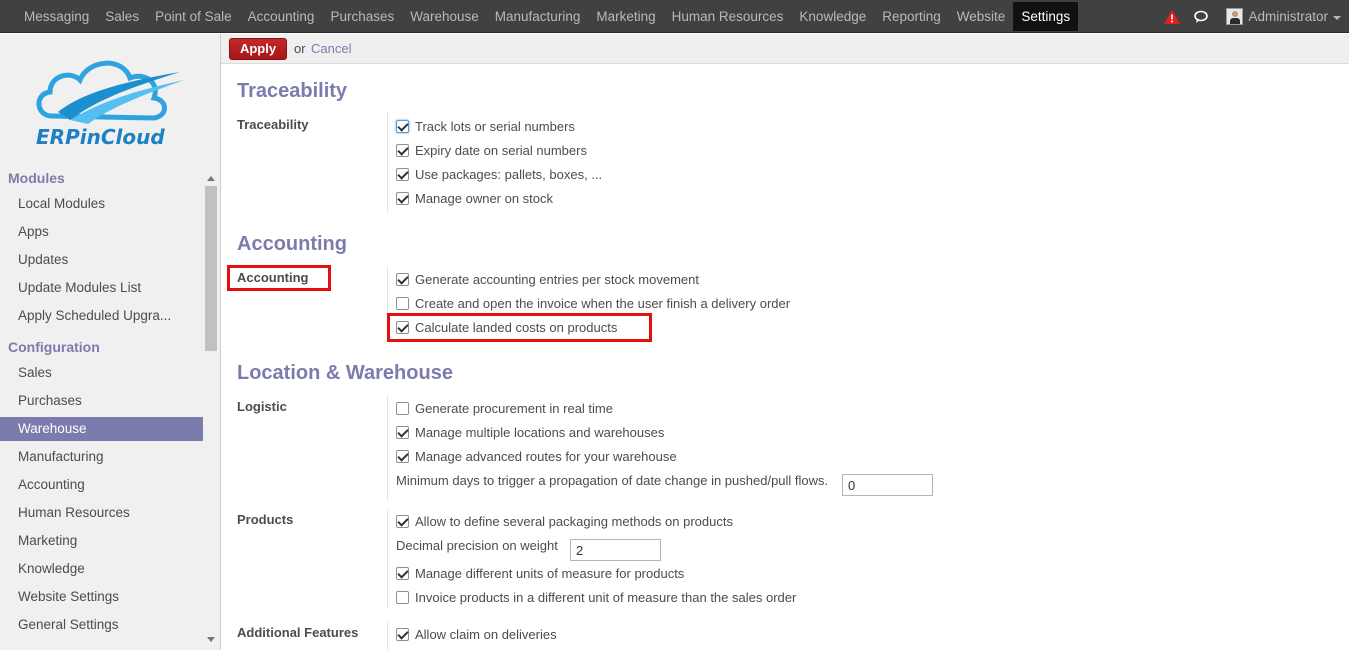  Describe the element at coordinates (211, 268) in the screenshot. I see `scrollbar-thumb` at that location.